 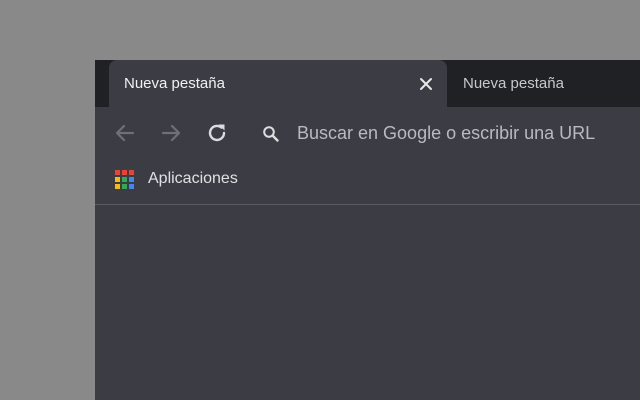 I want to click on tab-strip: Nueva pestaña Nueva pestaña, so click(x=367, y=83).